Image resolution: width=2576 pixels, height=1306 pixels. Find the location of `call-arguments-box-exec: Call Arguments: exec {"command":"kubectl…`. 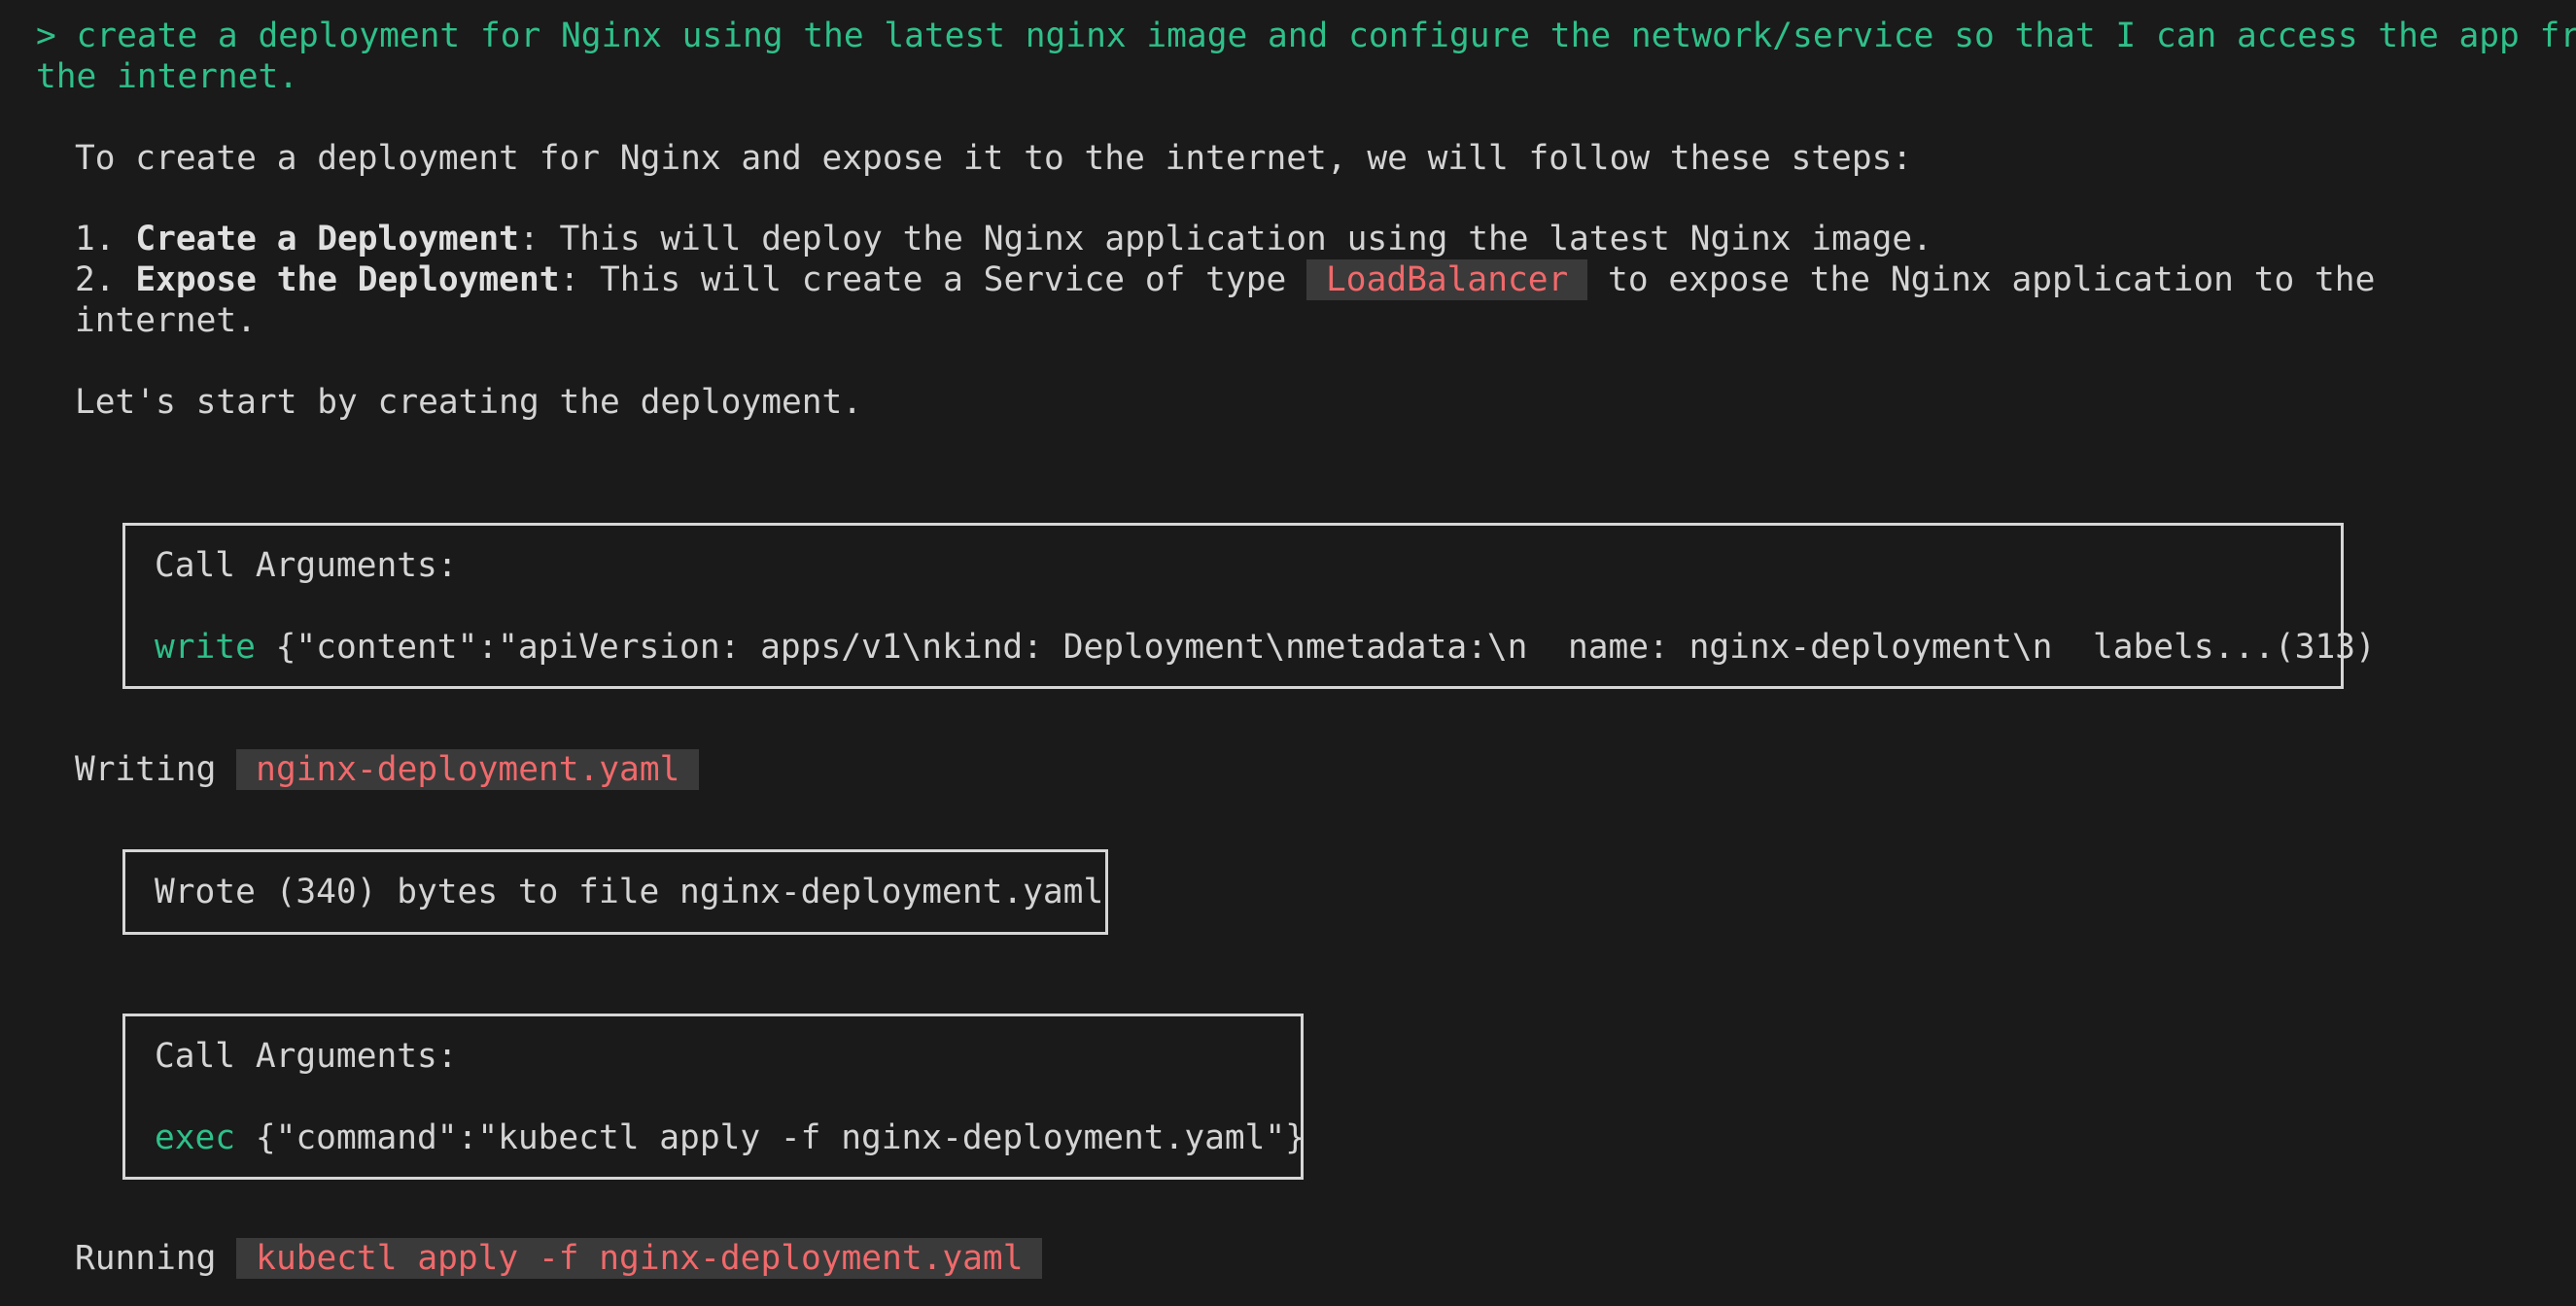

call-arguments-box-exec: Call Arguments: exec {"command":"kubectl… is located at coordinates (713, 1097).